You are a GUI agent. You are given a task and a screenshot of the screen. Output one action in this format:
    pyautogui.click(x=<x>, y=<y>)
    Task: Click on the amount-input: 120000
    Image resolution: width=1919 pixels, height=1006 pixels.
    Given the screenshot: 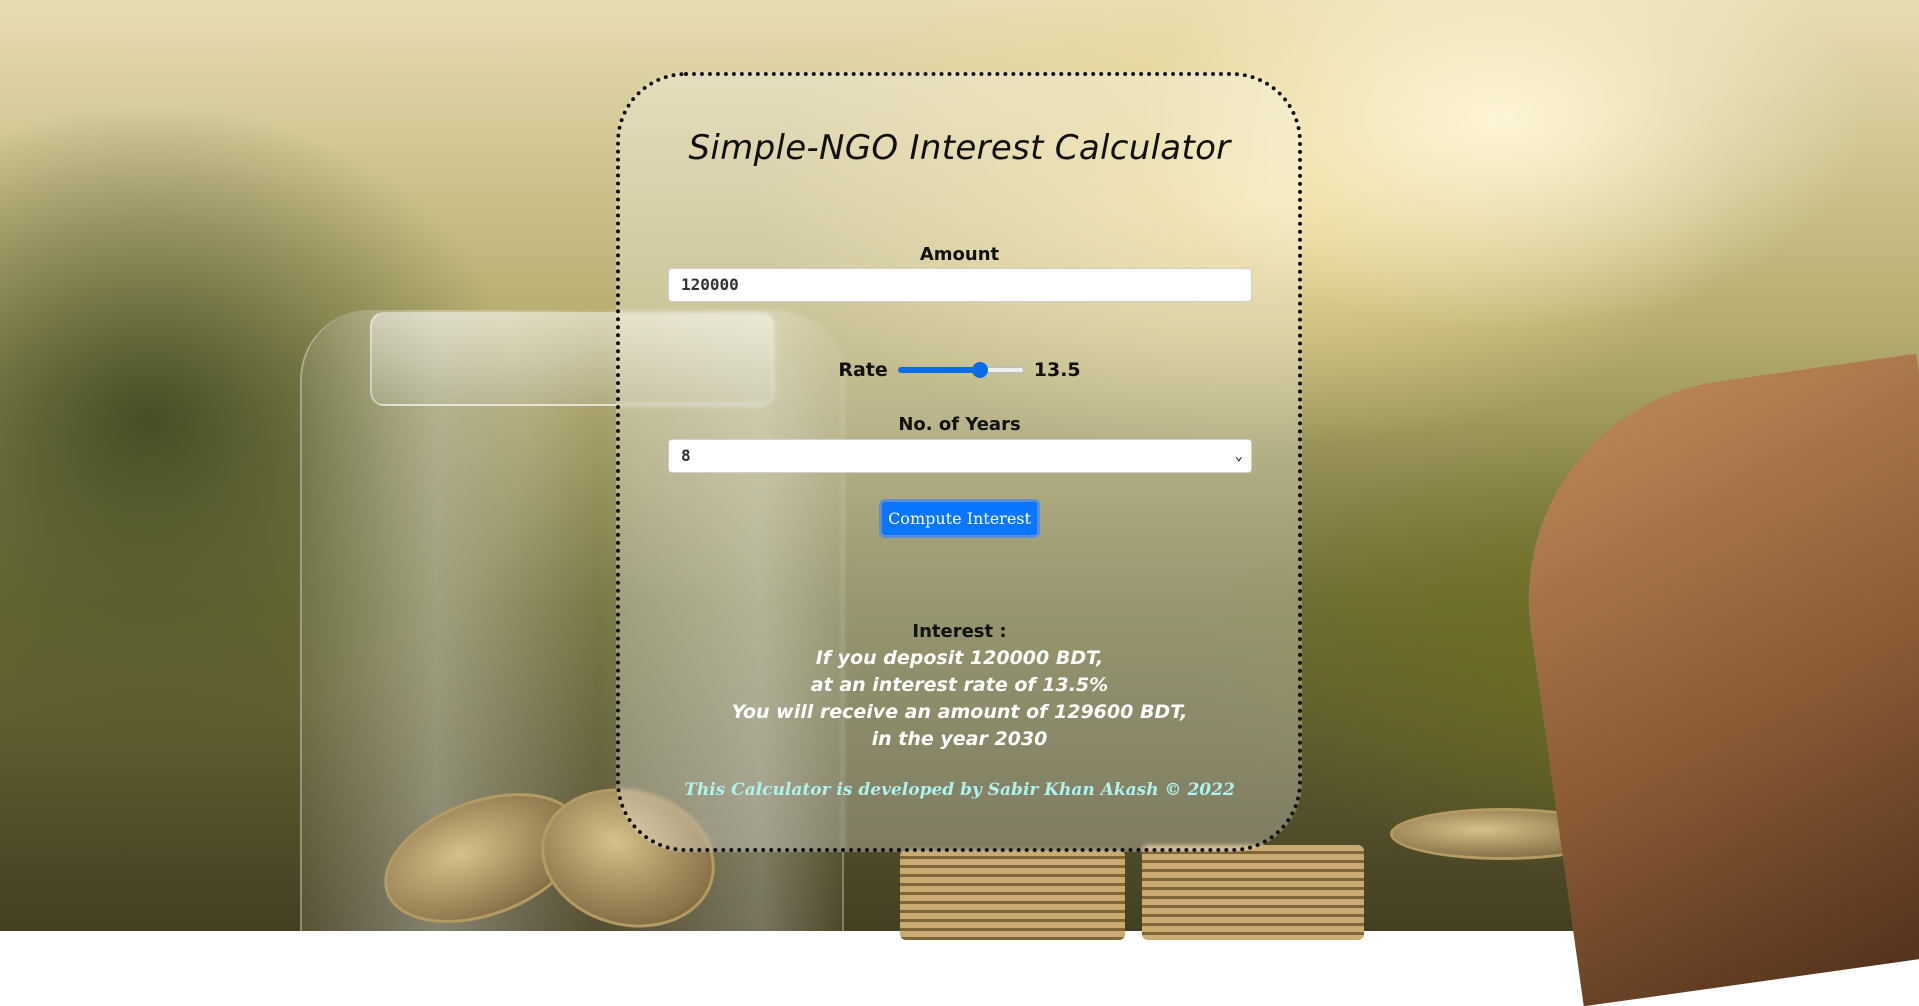 What is the action you would take?
    pyautogui.click(x=960, y=285)
    